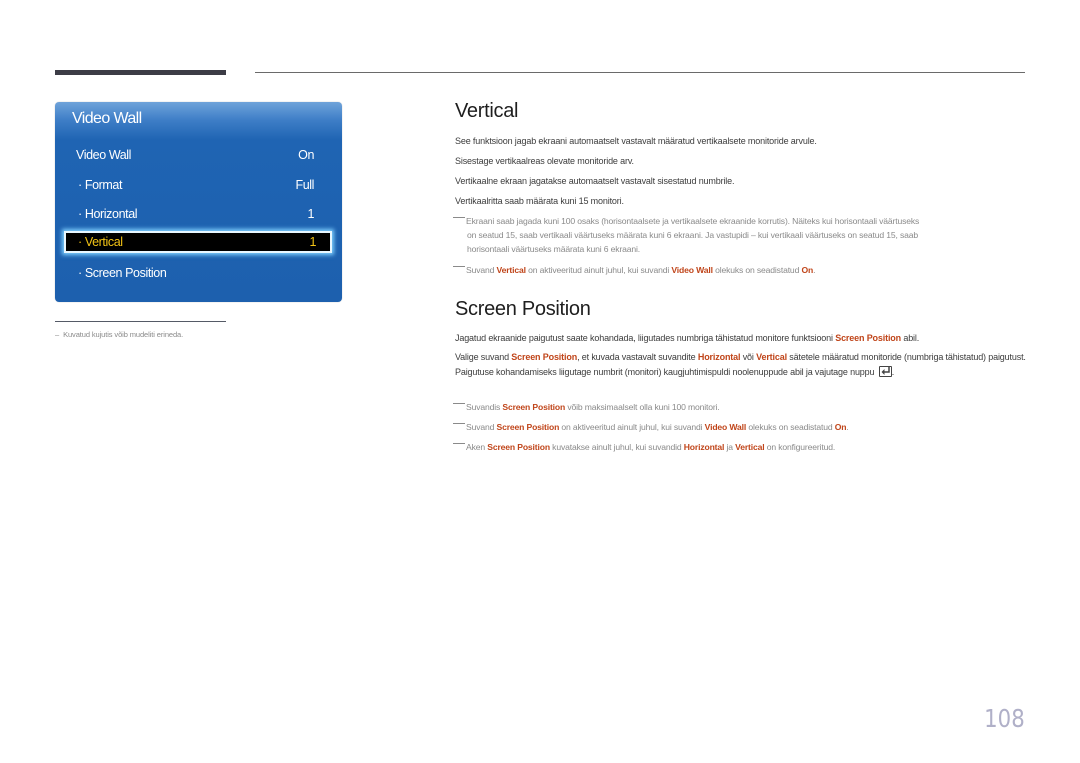 This screenshot has width=1080, height=763. Describe the element at coordinates (104, 155) in the screenshot. I see `osd-item-label: Video Wall` at that location.